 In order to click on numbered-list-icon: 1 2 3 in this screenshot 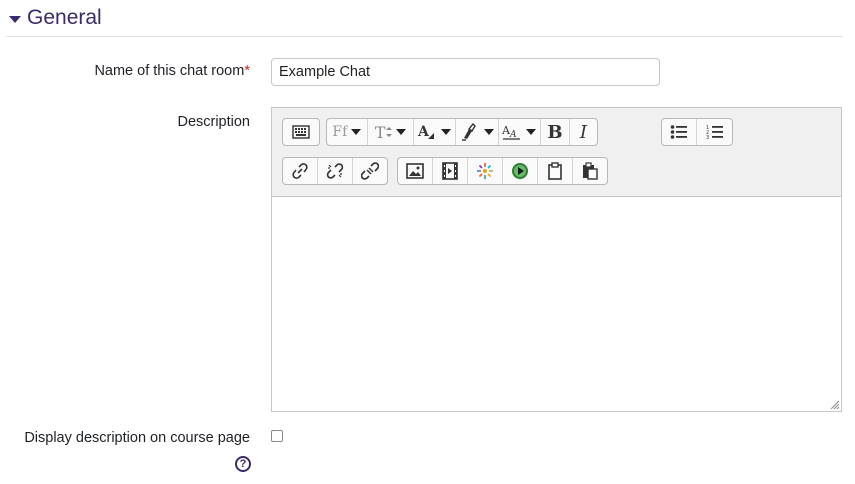, I will do `click(714, 132)`.